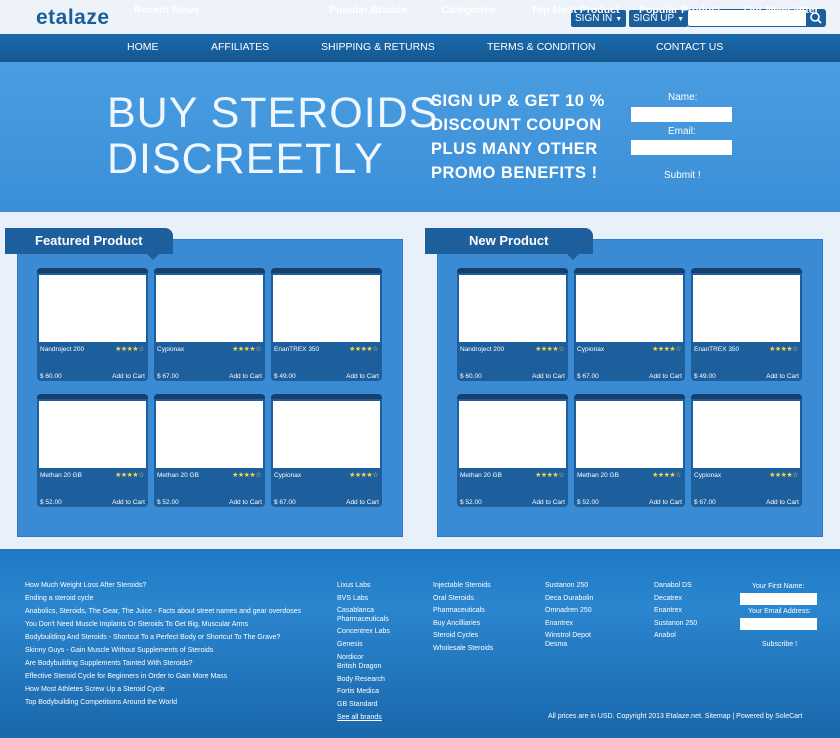 The height and width of the screenshot is (738, 840). What do you see at coordinates (456, 624) in the screenshot?
I see `category-link: Buy Ancilliaries` at bounding box center [456, 624].